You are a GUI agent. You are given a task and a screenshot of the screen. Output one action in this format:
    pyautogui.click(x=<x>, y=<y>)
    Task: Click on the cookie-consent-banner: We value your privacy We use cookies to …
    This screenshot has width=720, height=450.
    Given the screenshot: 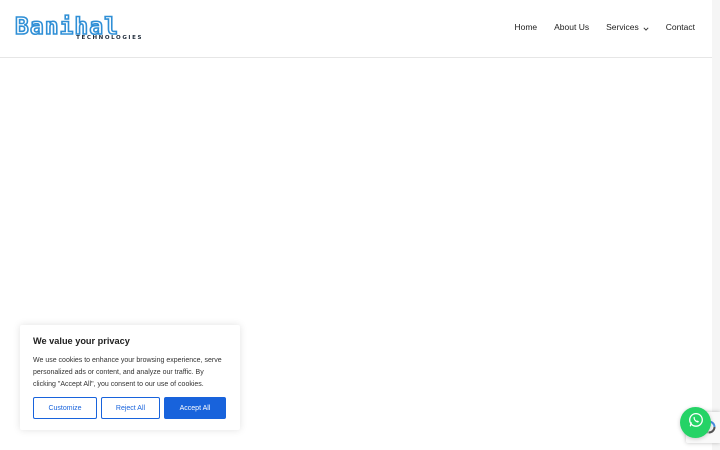 What is the action you would take?
    pyautogui.click(x=130, y=377)
    